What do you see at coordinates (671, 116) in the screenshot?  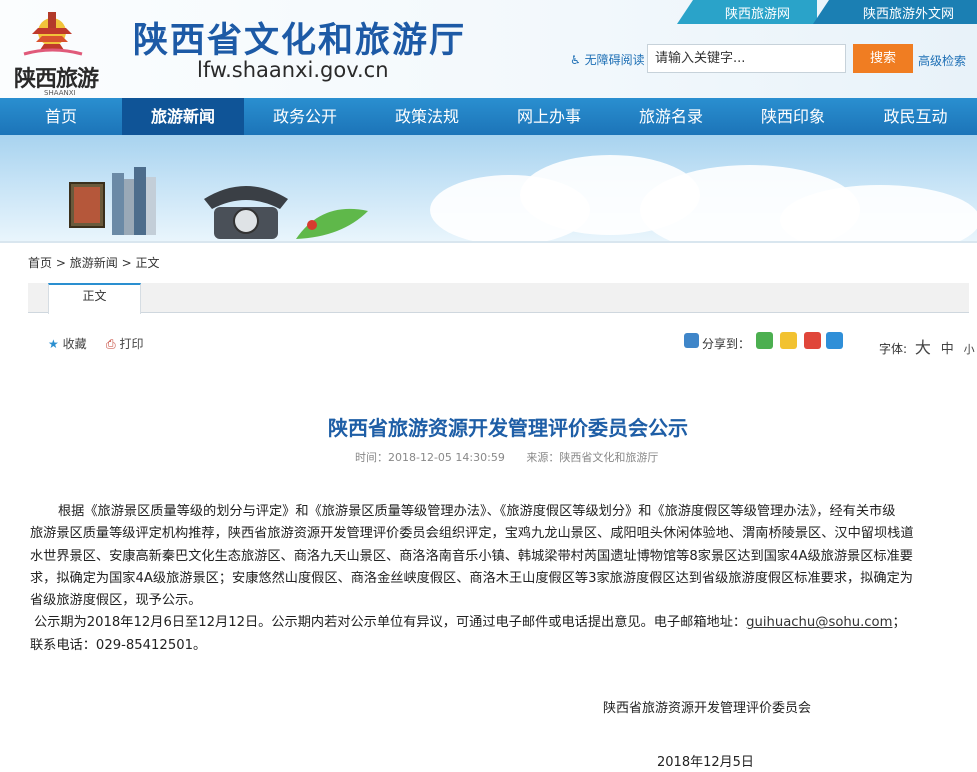 I see `nav-item-tourism-directory: 旅游名录` at bounding box center [671, 116].